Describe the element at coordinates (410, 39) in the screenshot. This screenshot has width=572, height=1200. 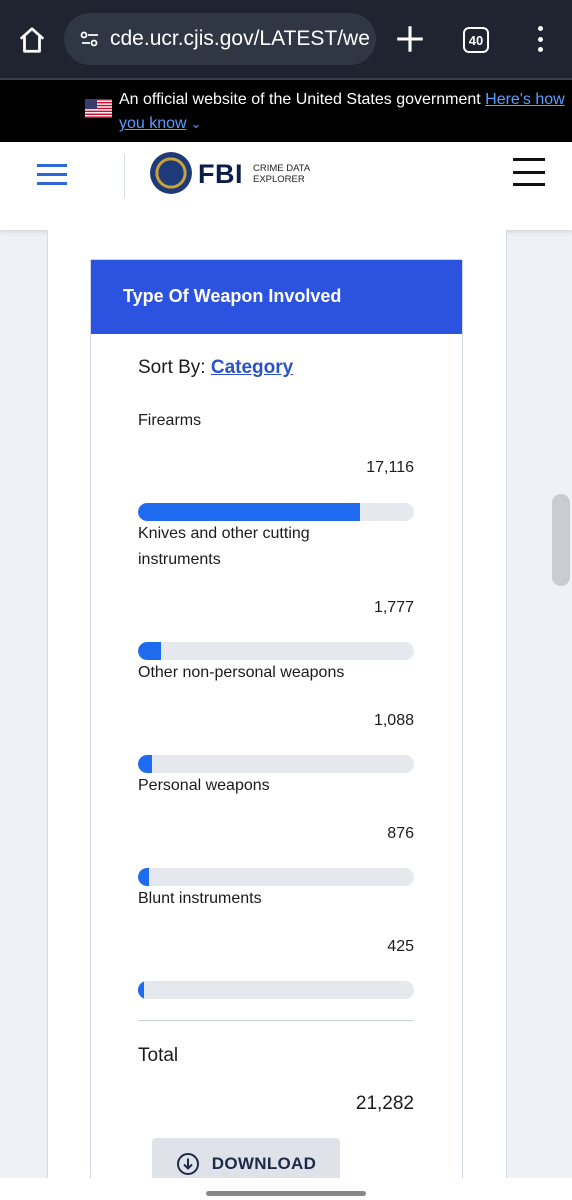
I see `plus-icon` at that location.